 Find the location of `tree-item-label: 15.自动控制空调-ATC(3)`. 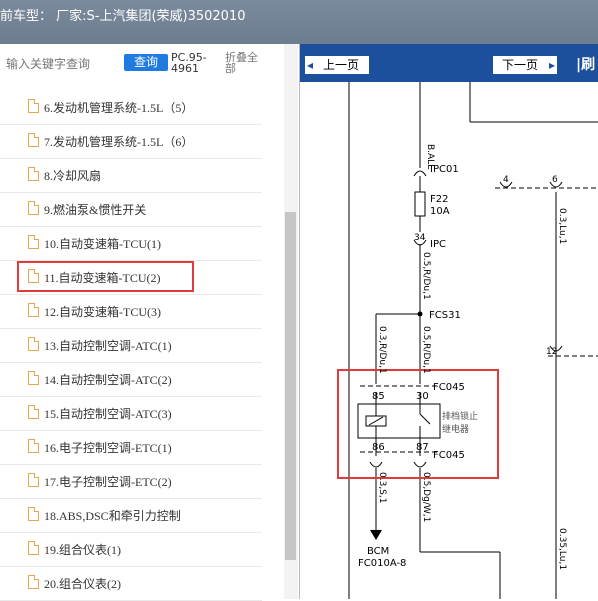

tree-item-label: 15.自动控制空调-ATC(3) is located at coordinates (108, 414).